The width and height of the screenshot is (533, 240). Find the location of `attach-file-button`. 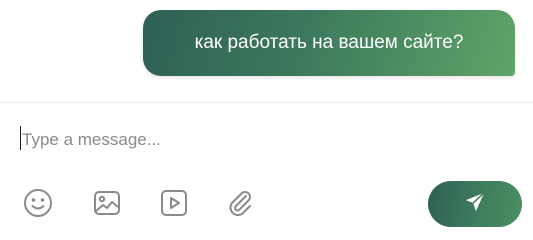

attach-file-button is located at coordinates (240, 203).